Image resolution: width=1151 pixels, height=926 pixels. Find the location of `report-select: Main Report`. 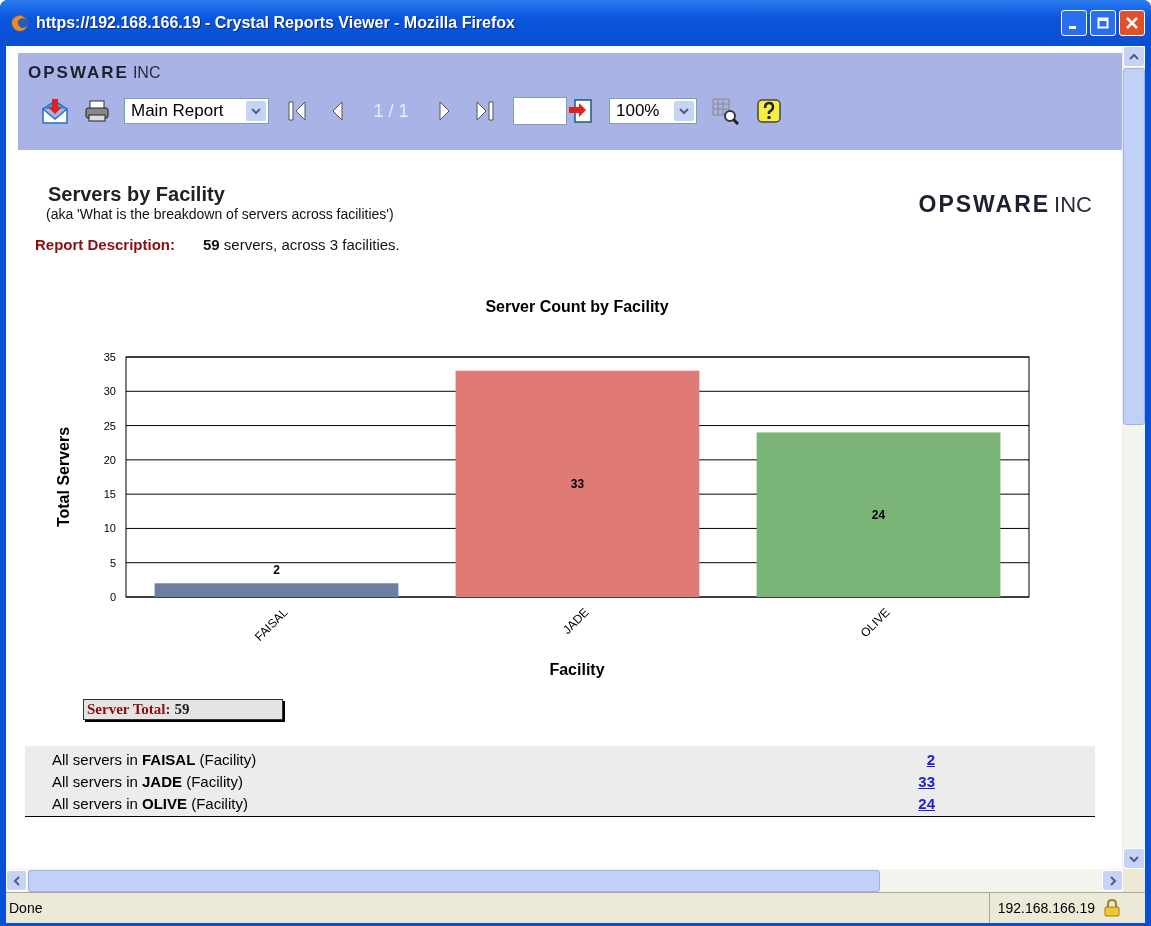

report-select: Main Report is located at coordinates (196, 111).